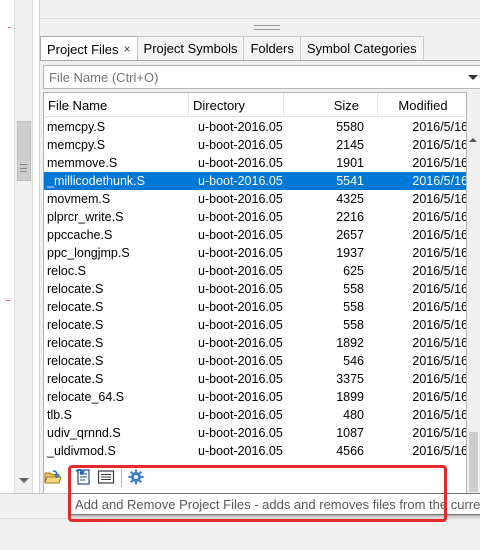  I want to click on table-row: movmem.S u-boot-2016.05 4325 2016/5/16, so click(255, 199).